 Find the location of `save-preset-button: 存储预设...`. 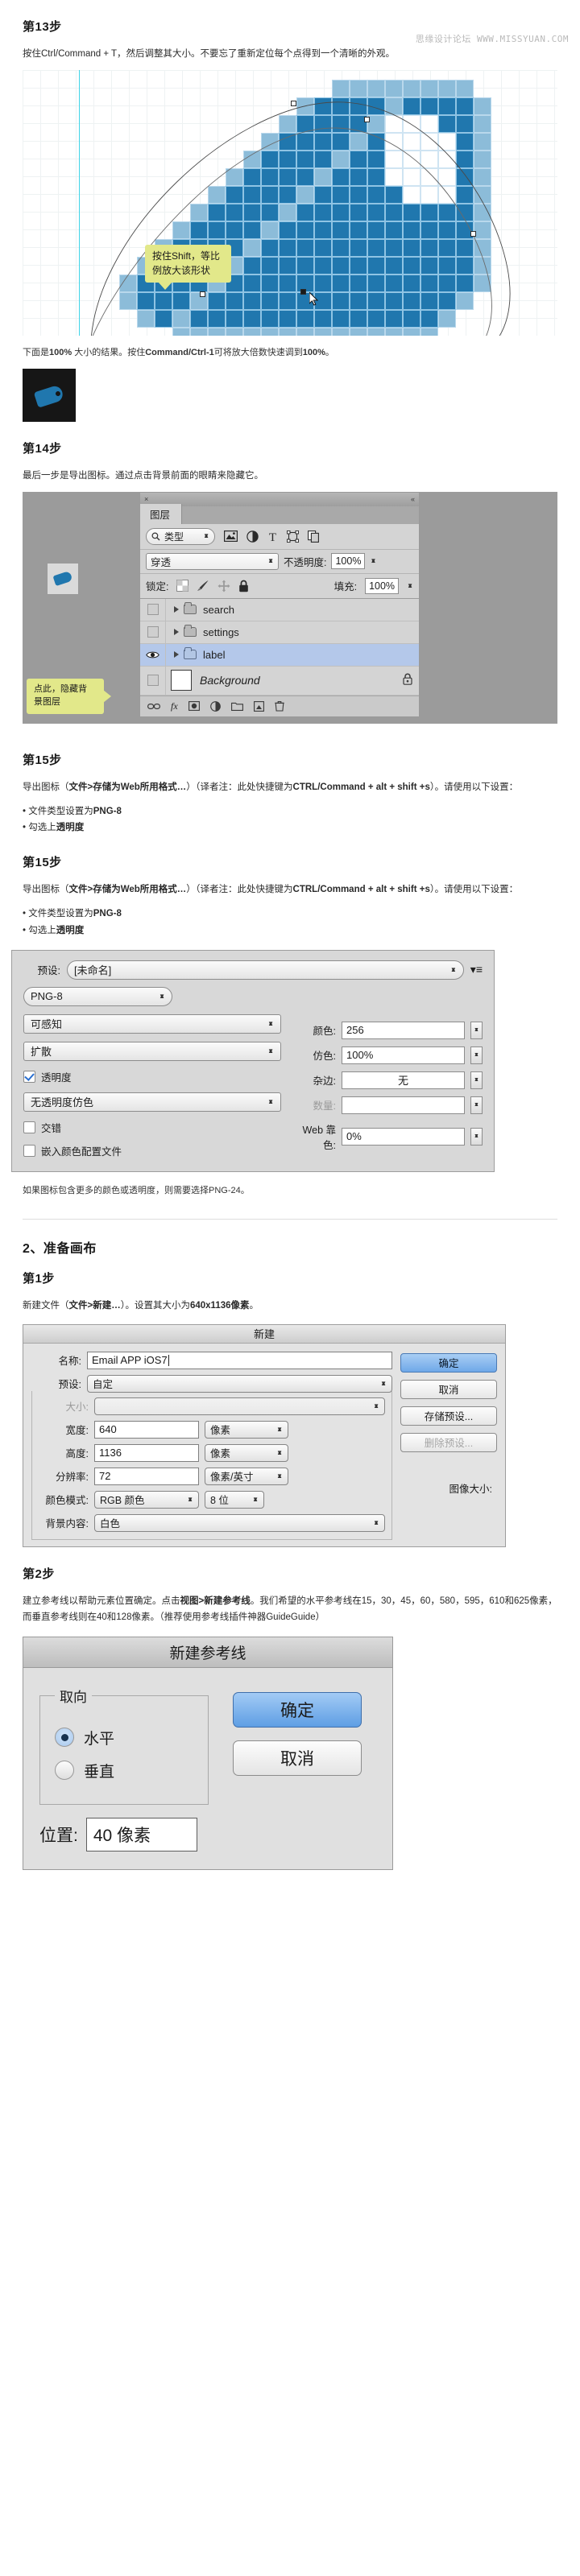

save-preset-button: 存储预设... is located at coordinates (449, 1416).